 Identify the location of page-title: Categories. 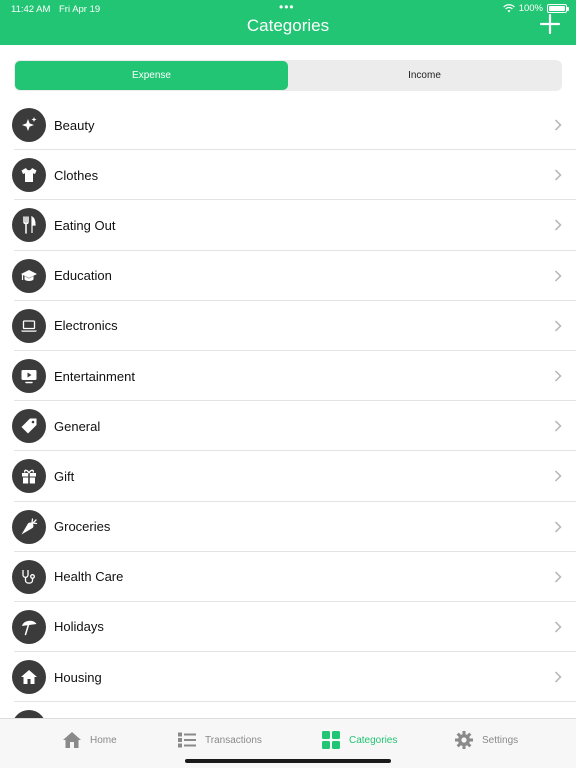
(288, 25).